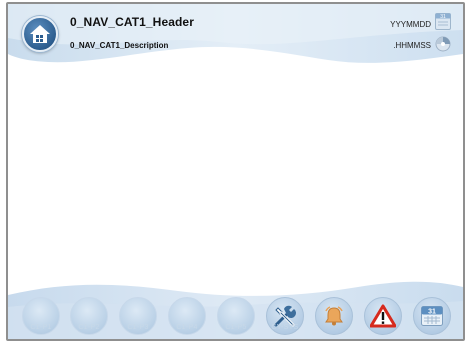 This screenshot has height=344, width=471. I want to click on warning-icon, so click(383, 316).